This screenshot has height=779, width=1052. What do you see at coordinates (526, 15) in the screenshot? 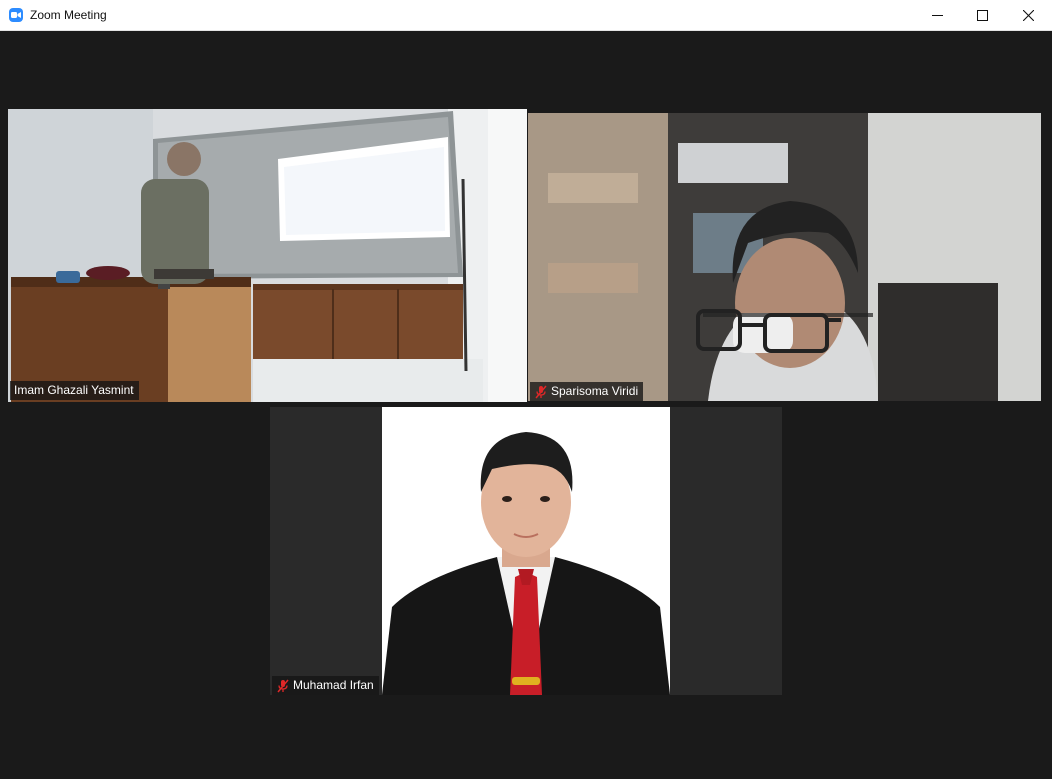
I see `window-titlebar: Zoom Meeting` at bounding box center [526, 15].